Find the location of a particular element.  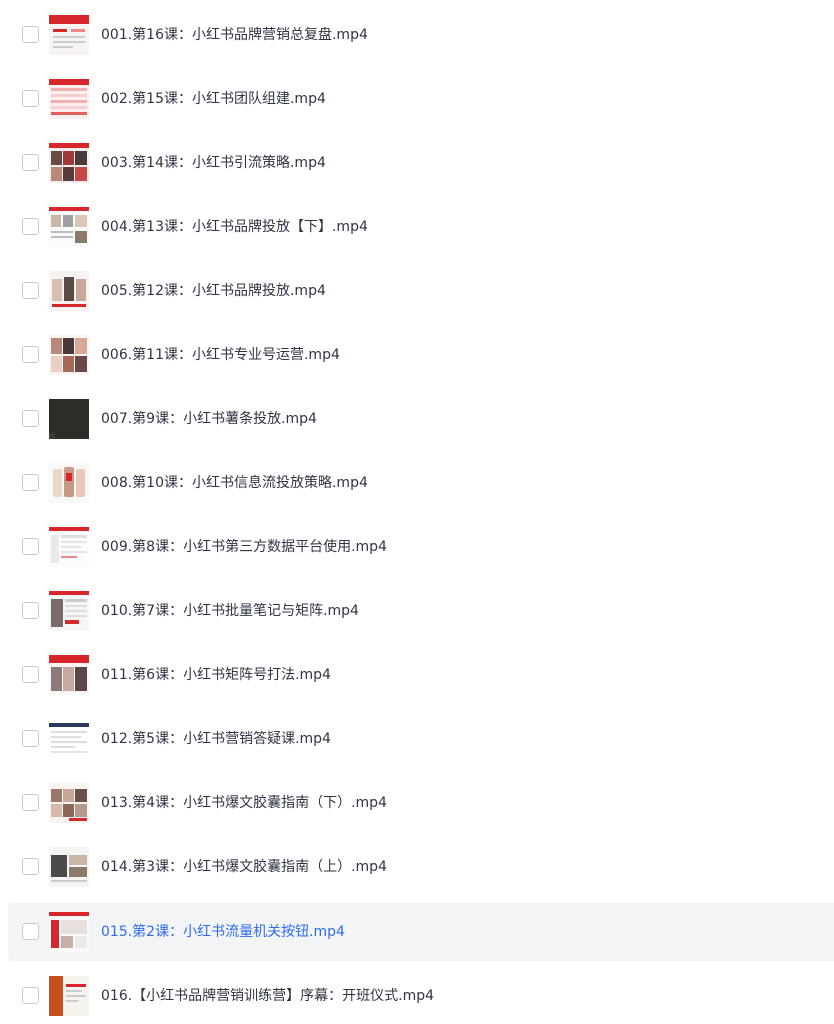

slide-notes-thumbnail is located at coordinates (69, 611).